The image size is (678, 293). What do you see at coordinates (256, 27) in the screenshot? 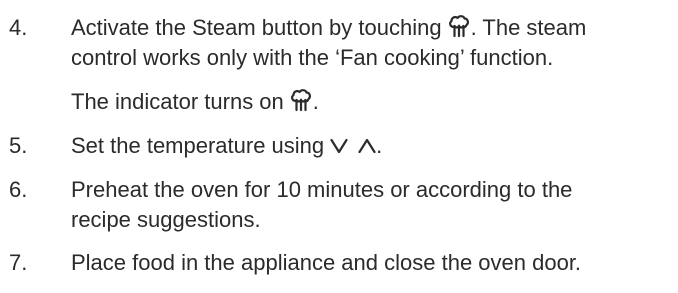
I see `step-text: Activate the Steam button by touching` at bounding box center [256, 27].